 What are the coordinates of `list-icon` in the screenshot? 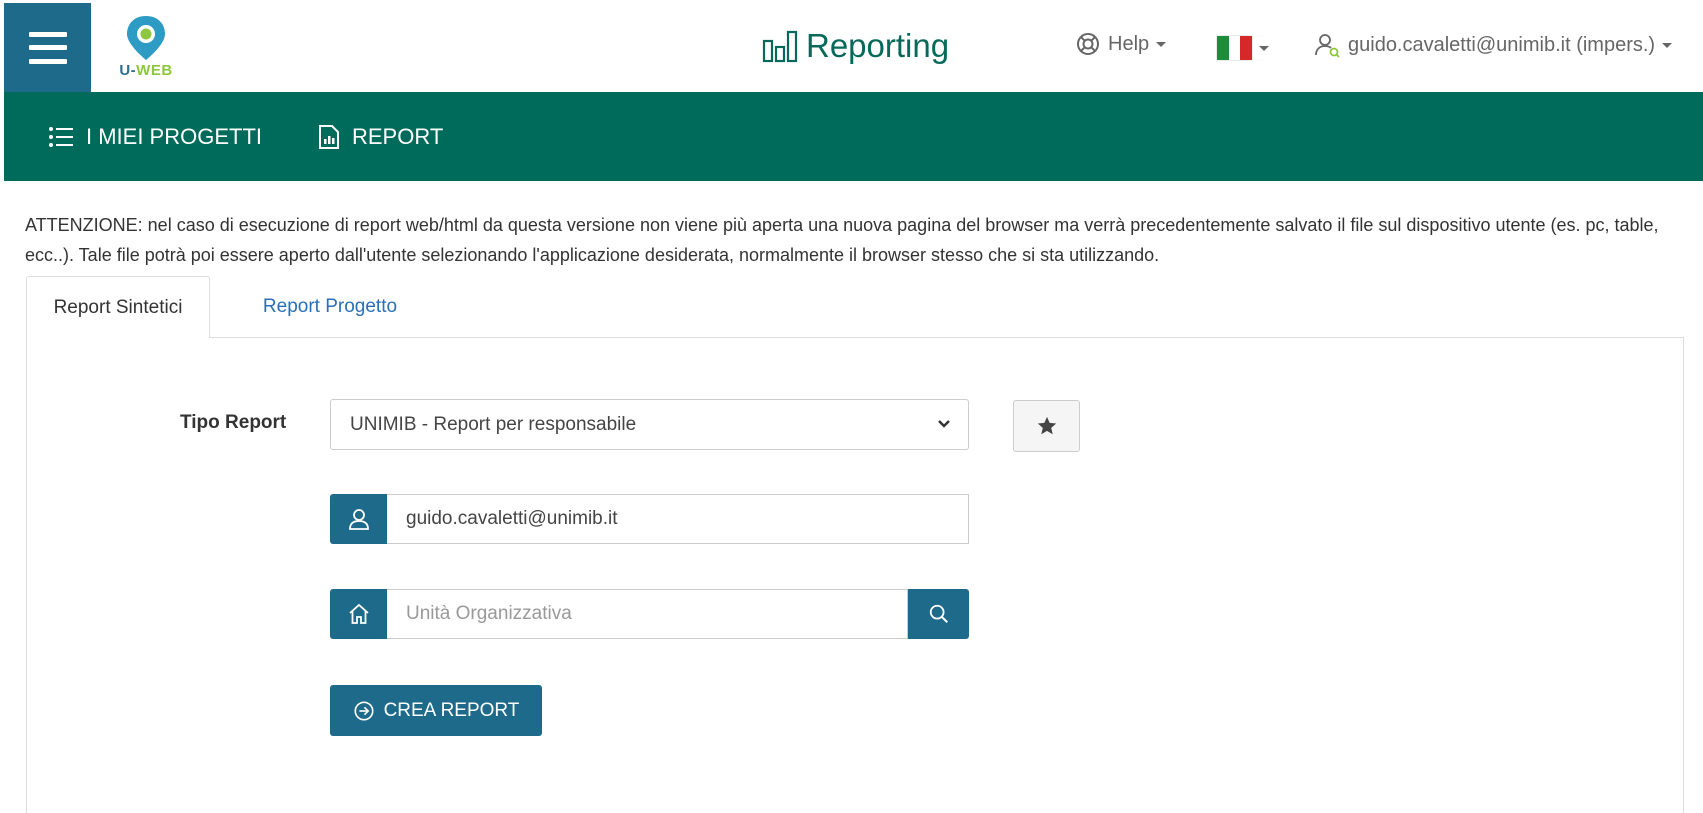 It's located at (61, 137).